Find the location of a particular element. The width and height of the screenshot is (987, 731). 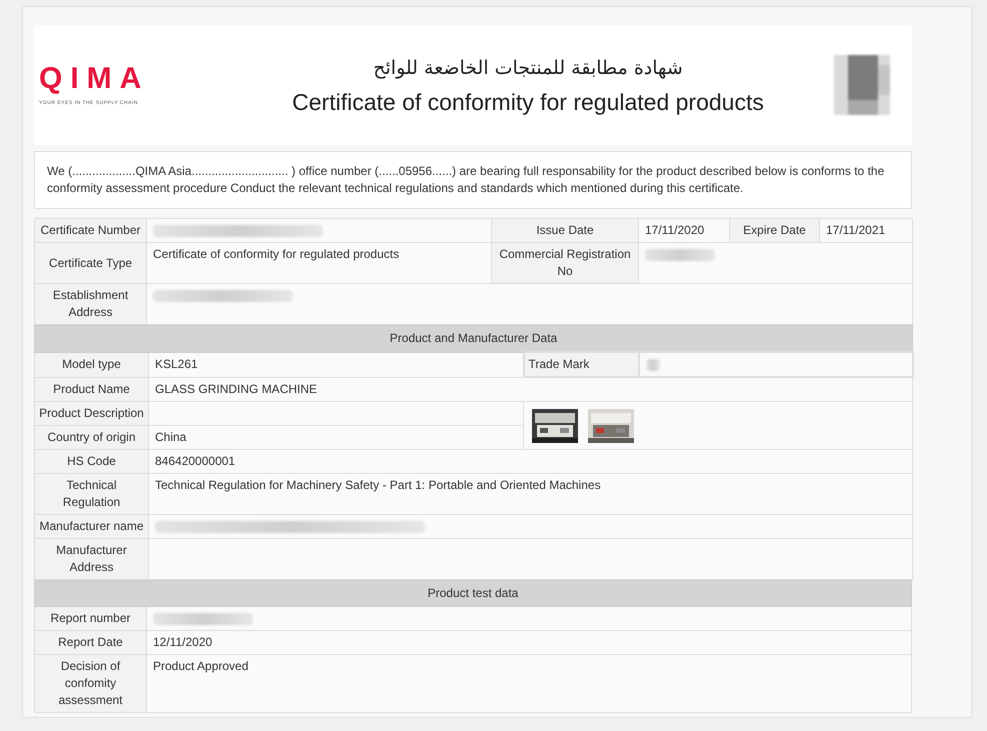

field-label: Model type is located at coordinates (91, 364).